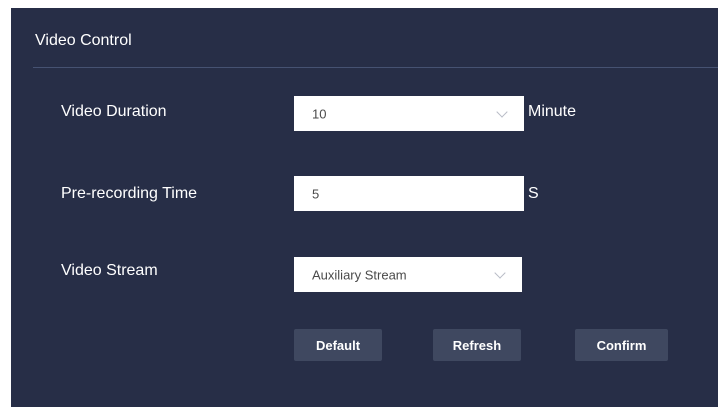 The height and width of the screenshot is (415, 718). What do you see at coordinates (83, 40) in the screenshot?
I see `panel-title: Video Control` at bounding box center [83, 40].